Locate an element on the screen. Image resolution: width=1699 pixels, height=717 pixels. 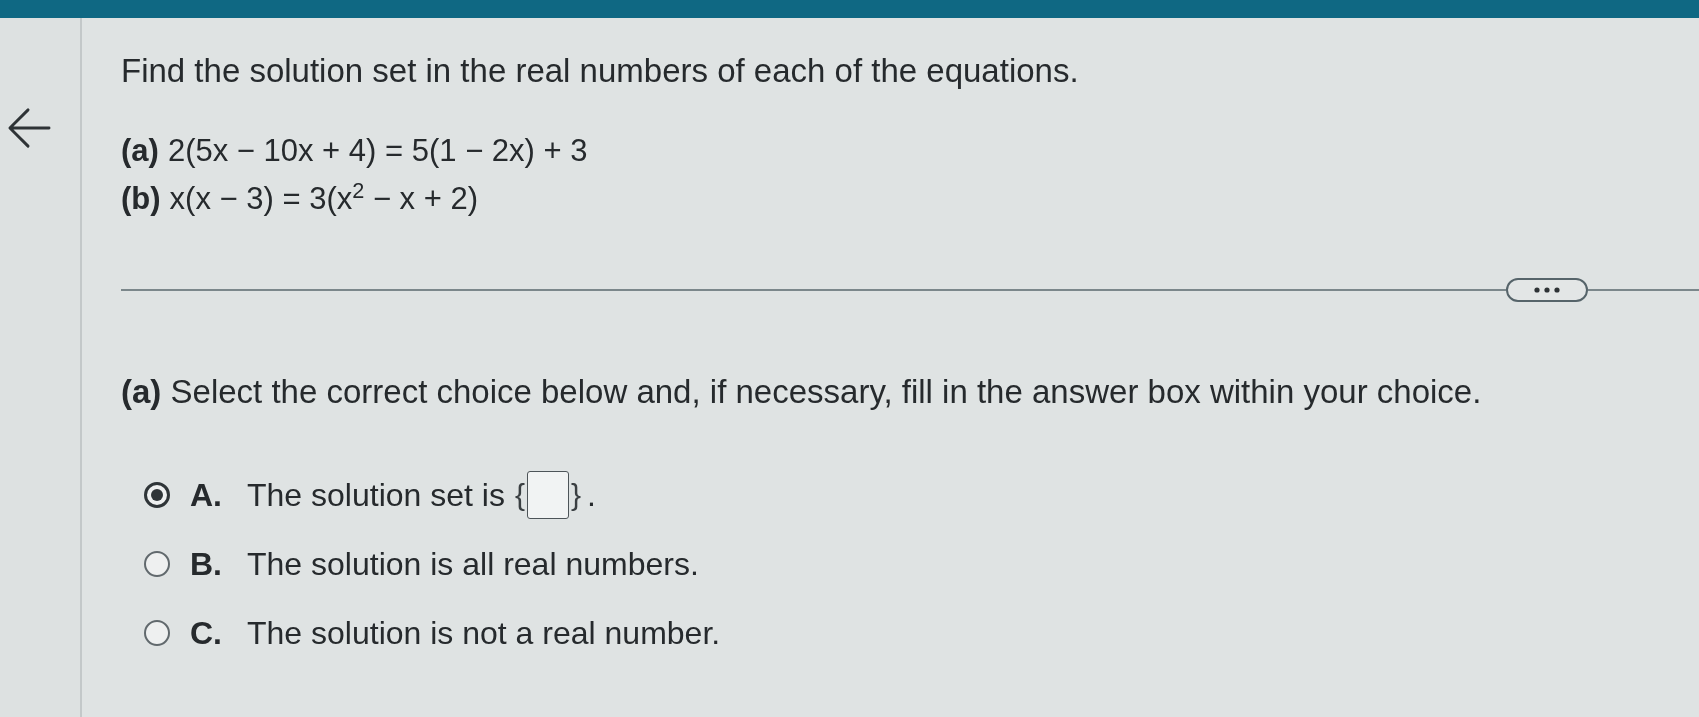
question-prompt: (a) Select the correct choice below and, if necessary, fill in the answer box within your choice. is located at coordinates (802, 391).